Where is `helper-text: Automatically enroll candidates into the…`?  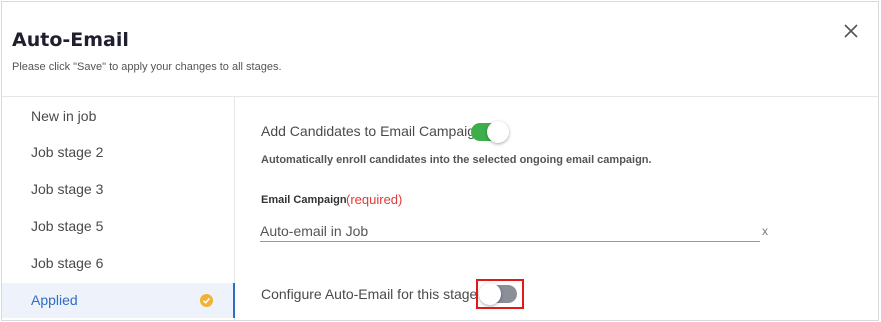 helper-text: Automatically enroll candidates into the… is located at coordinates (456, 160).